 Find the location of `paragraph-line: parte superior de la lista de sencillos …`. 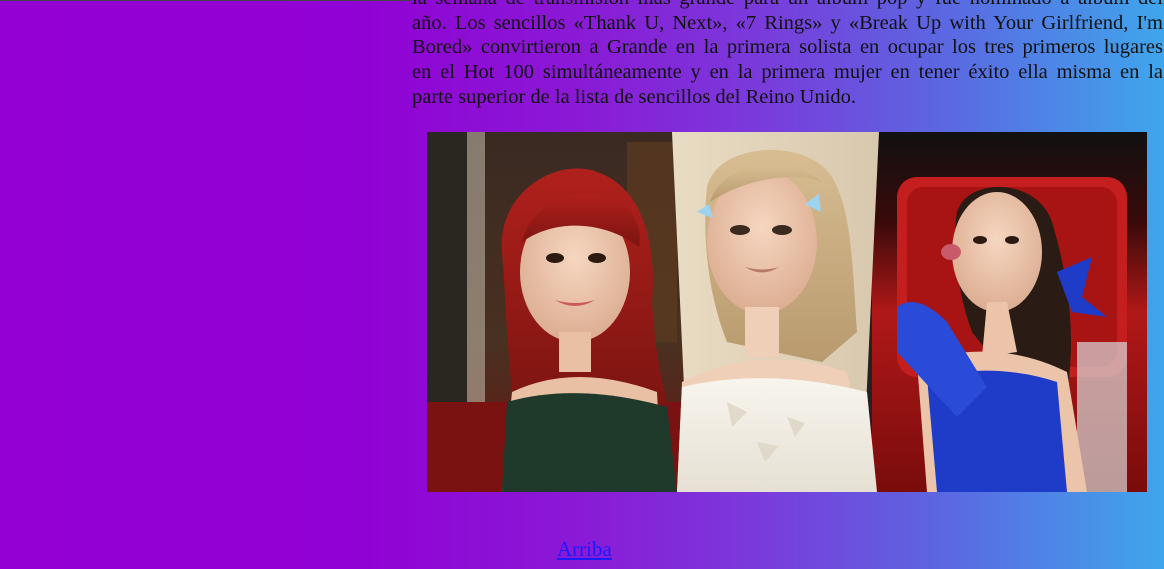

paragraph-line: parte superior de la lista de sencillos … is located at coordinates (634, 96).